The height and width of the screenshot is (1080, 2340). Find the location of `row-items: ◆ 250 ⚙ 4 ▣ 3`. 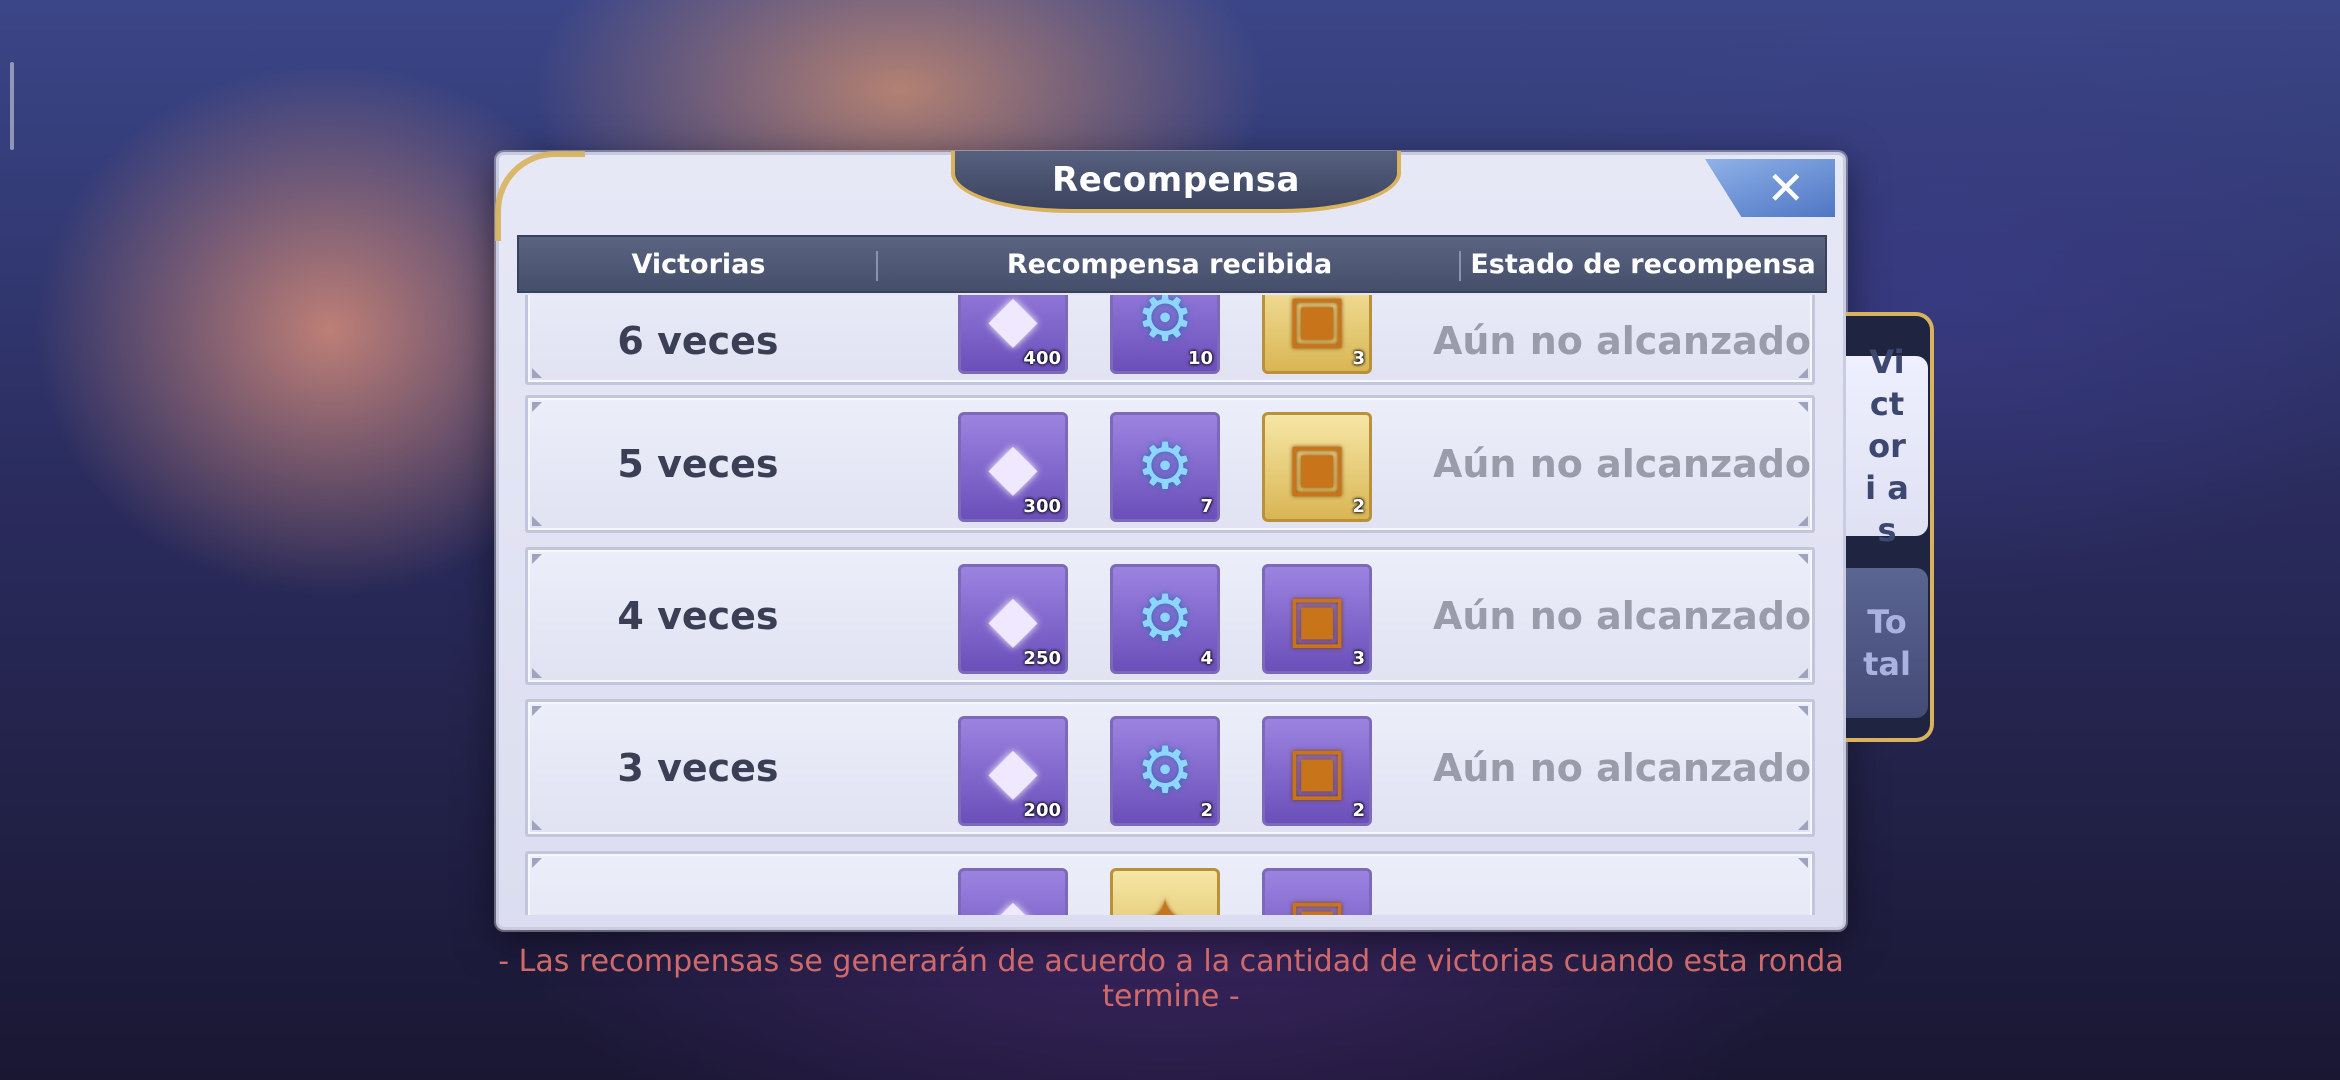

row-items: ◆ 250 ⚙ 4 ▣ 3 is located at coordinates (1165, 619).